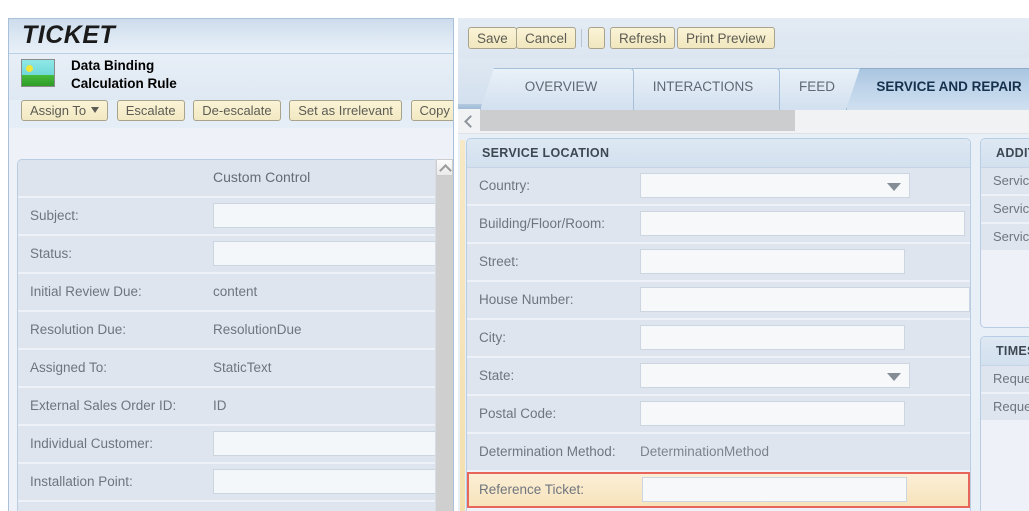  I want to click on building-floor-room-input, so click(802, 223).